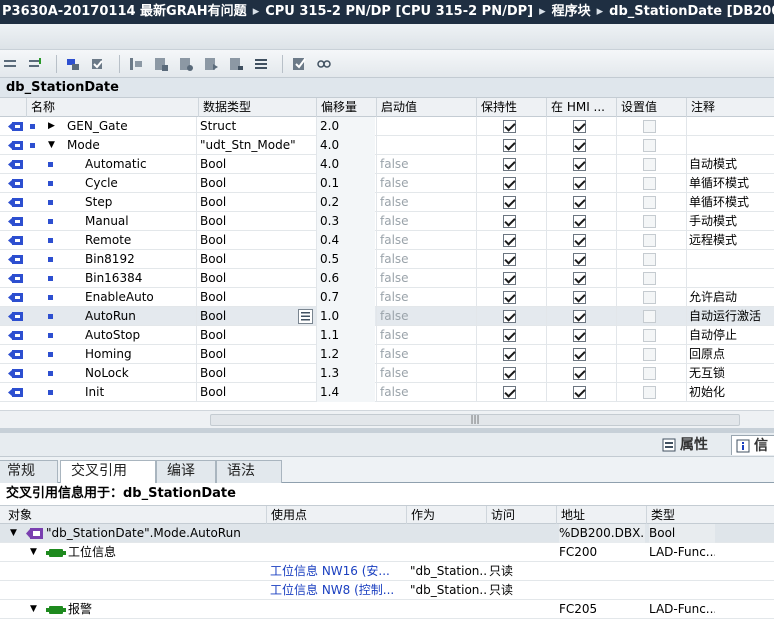 The height and width of the screenshot is (619, 774). What do you see at coordinates (140, 183) in the screenshot?
I see `cell-name: Cycle` at bounding box center [140, 183].